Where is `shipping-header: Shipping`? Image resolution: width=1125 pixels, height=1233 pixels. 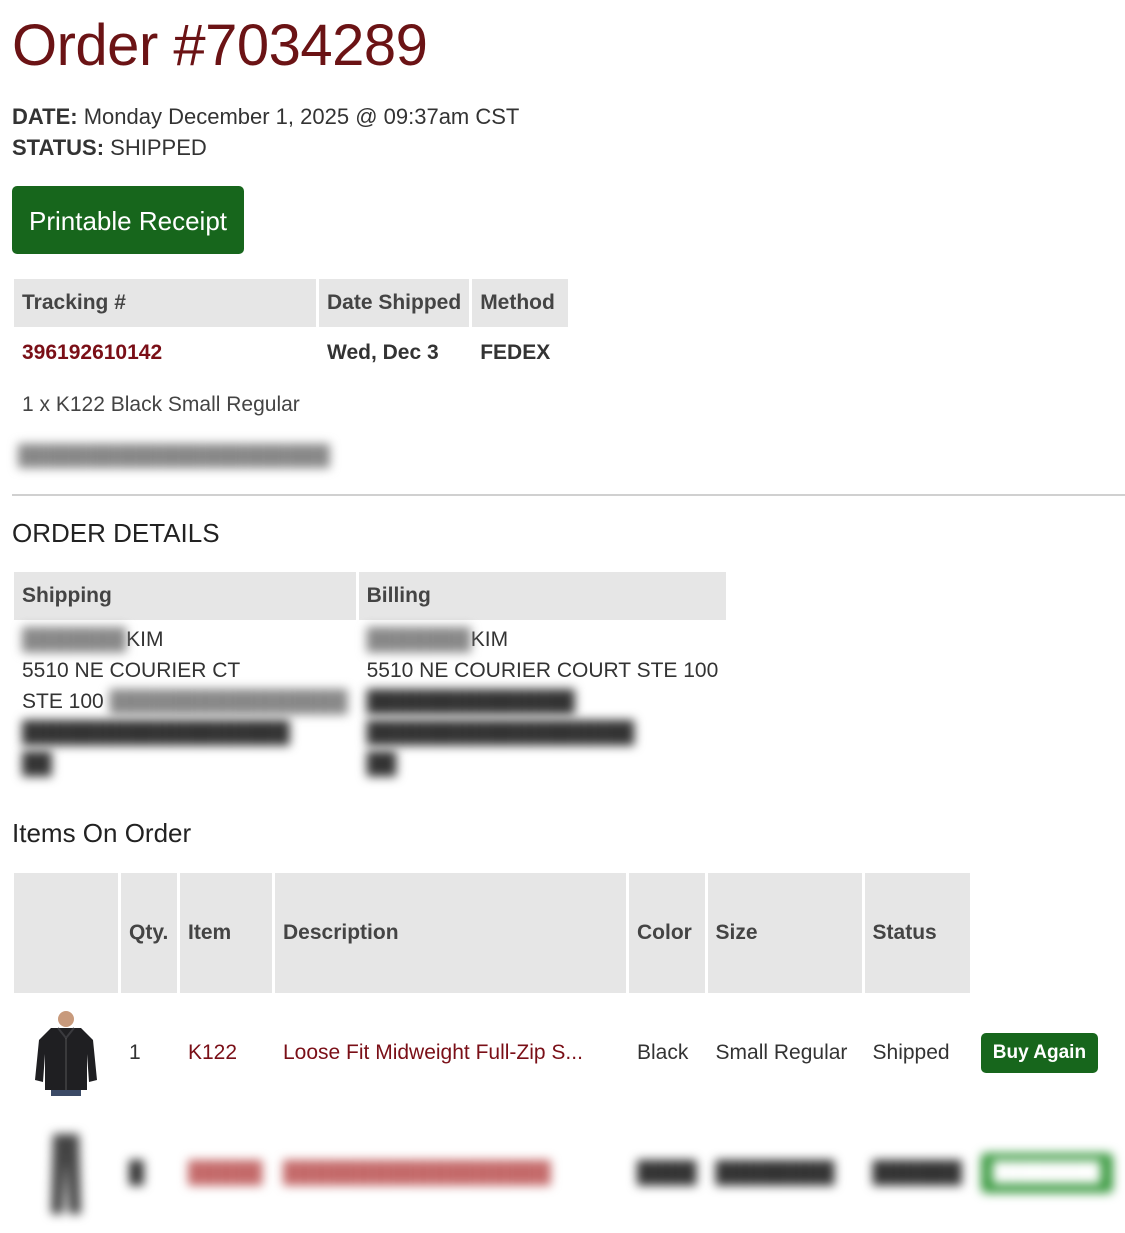 shipping-header: Shipping is located at coordinates (185, 596).